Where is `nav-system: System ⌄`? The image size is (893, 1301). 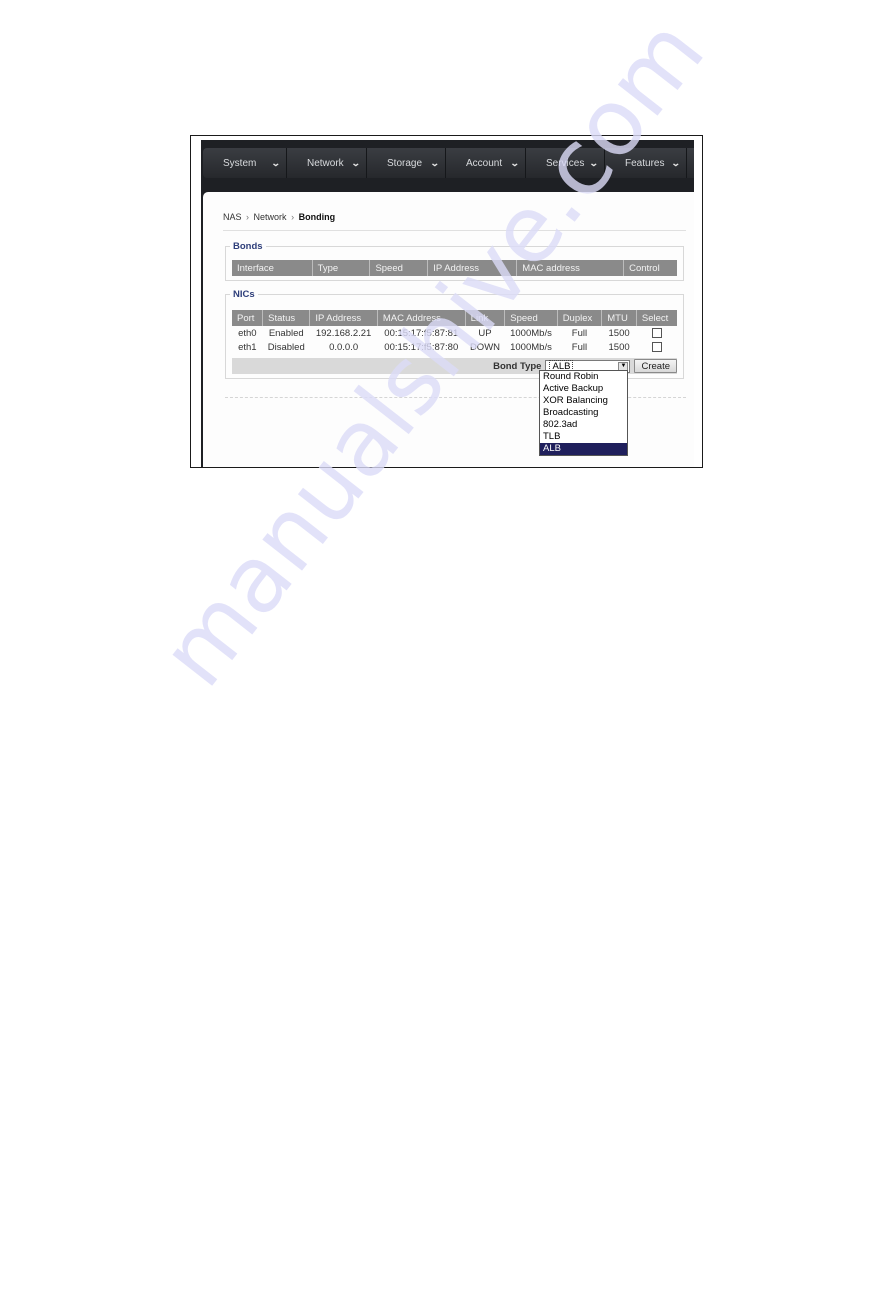
nav-system: System ⌄ is located at coordinates (245, 163).